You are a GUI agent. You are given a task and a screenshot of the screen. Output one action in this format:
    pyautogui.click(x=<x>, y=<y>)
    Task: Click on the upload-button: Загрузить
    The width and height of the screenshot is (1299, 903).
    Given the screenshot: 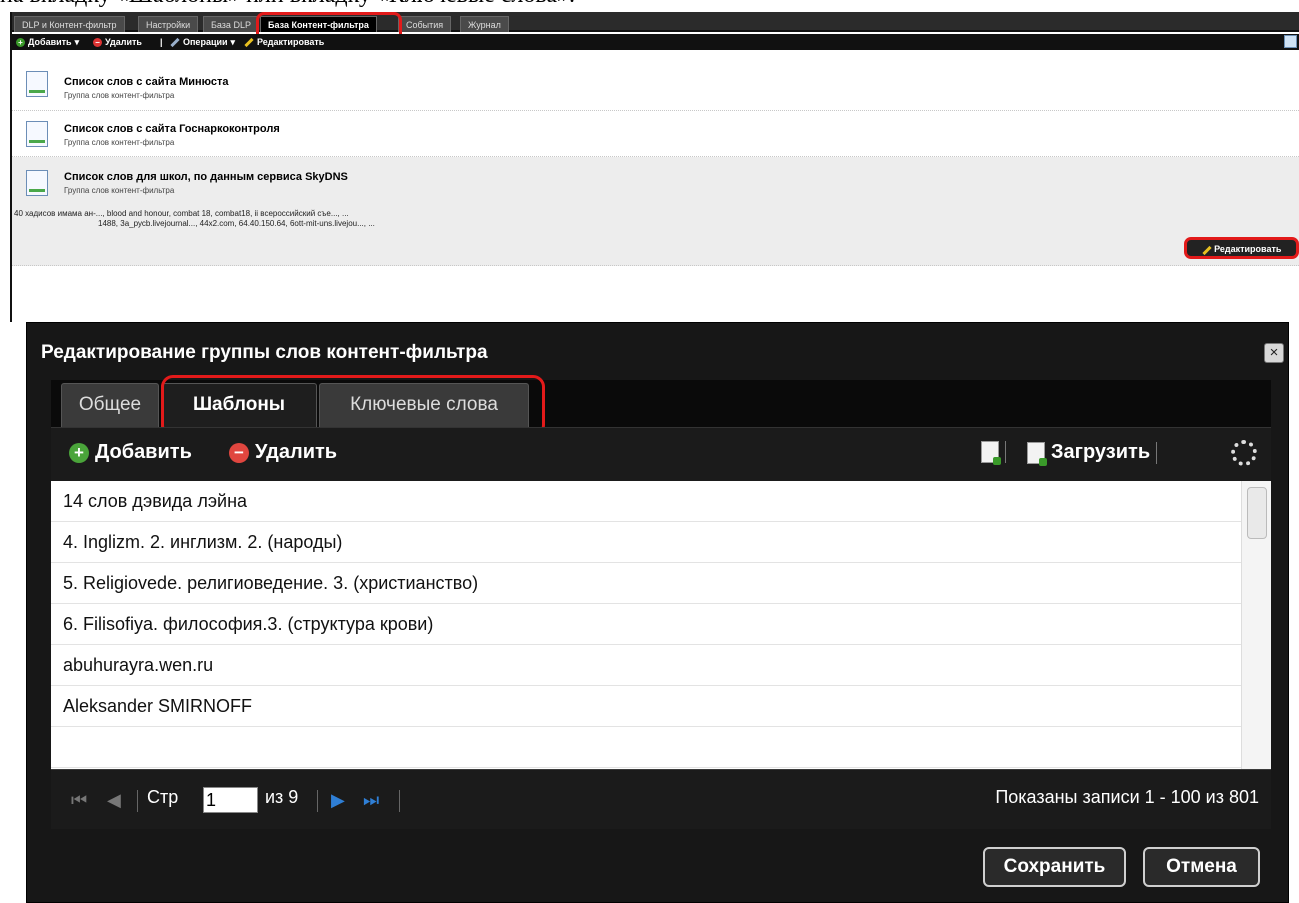 What is the action you would take?
    pyautogui.click(x=1092, y=453)
    